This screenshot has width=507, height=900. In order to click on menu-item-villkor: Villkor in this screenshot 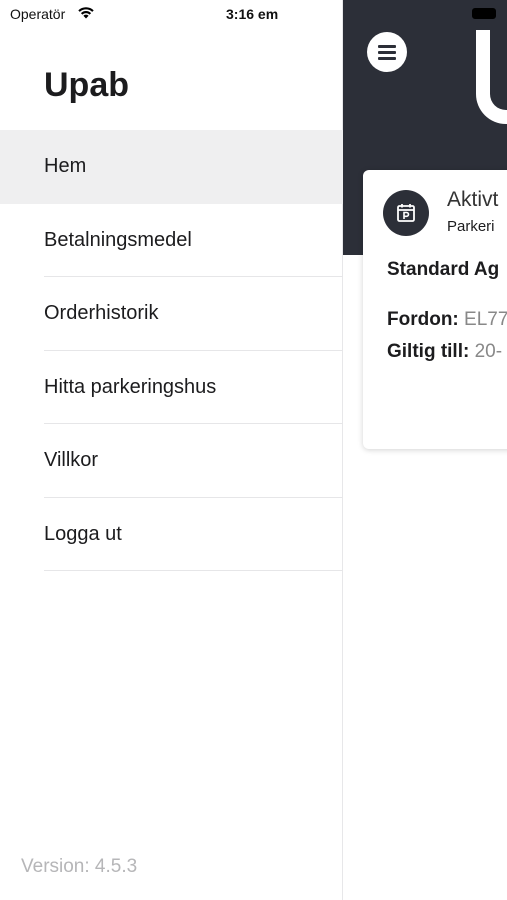, I will do `click(171, 461)`.